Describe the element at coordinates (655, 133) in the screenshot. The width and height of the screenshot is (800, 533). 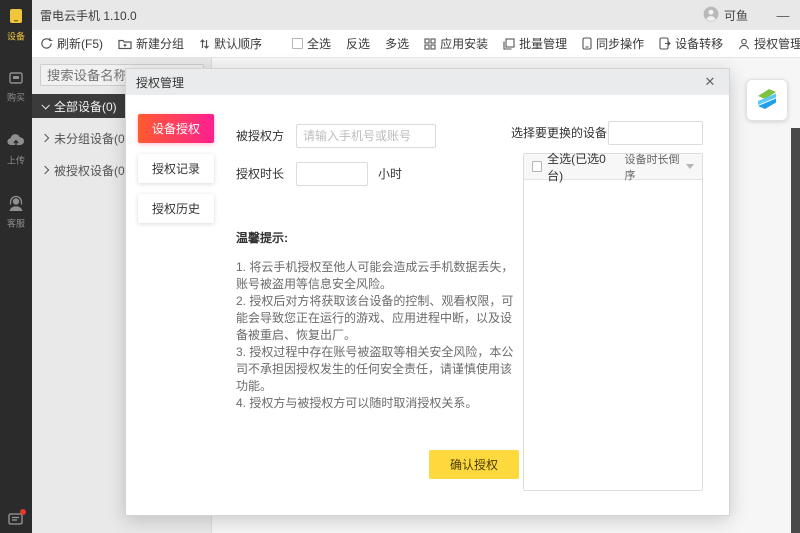
I see `device-filter-input` at that location.